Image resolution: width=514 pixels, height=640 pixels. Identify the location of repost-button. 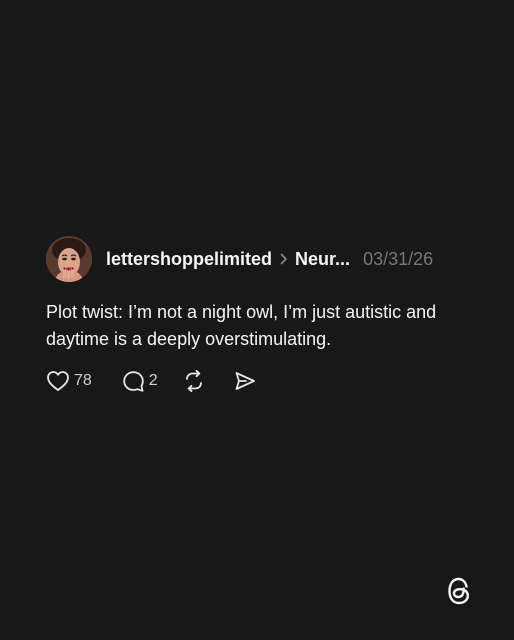
(194, 381).